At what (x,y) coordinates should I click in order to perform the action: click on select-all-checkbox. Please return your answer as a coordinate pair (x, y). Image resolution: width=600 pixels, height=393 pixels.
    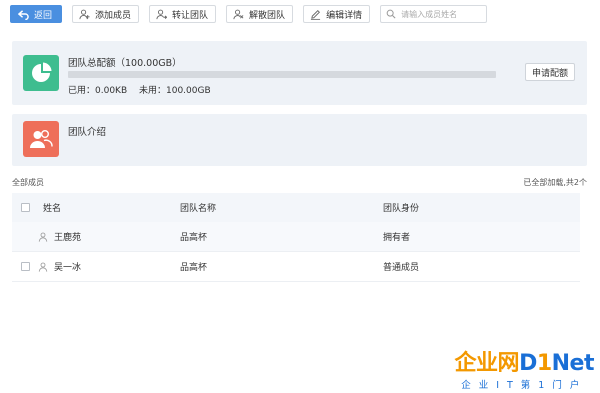
    Looking at the image, I should click on (25, 207).